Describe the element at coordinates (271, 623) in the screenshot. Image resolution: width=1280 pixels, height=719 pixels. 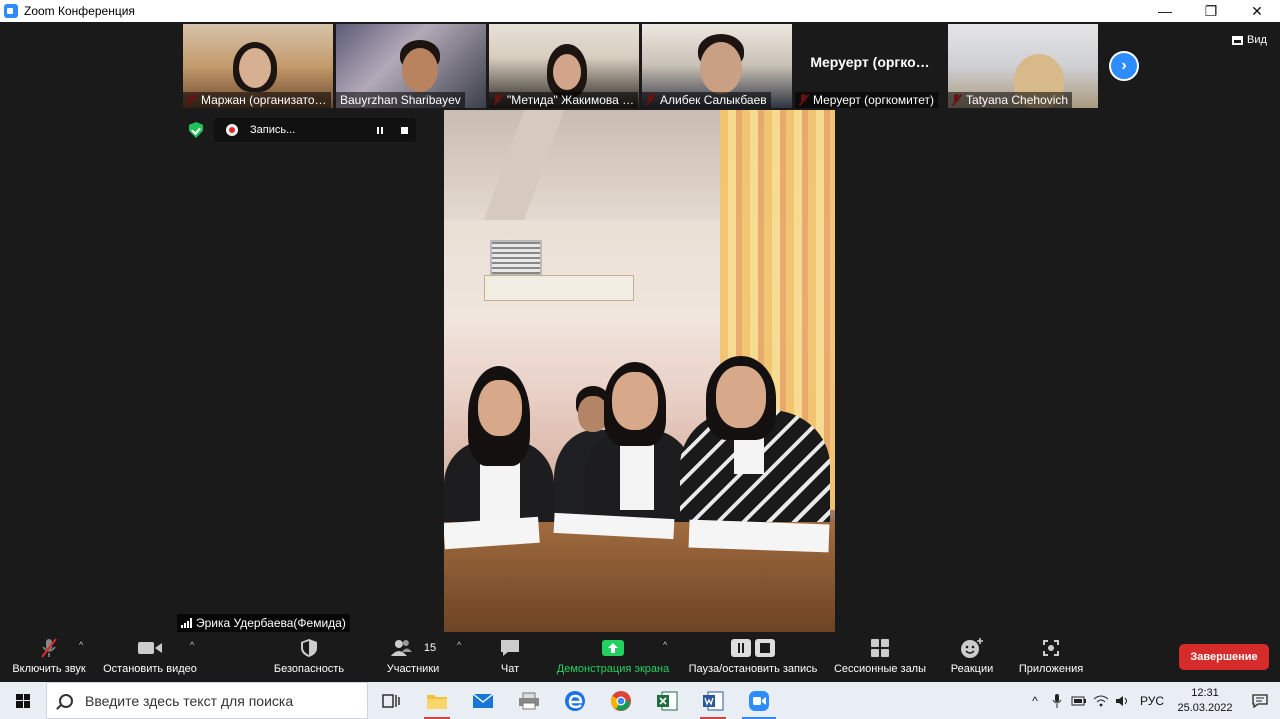
I see `active-speaker-name: Эрика Удербаева(Фемида)` at that location.